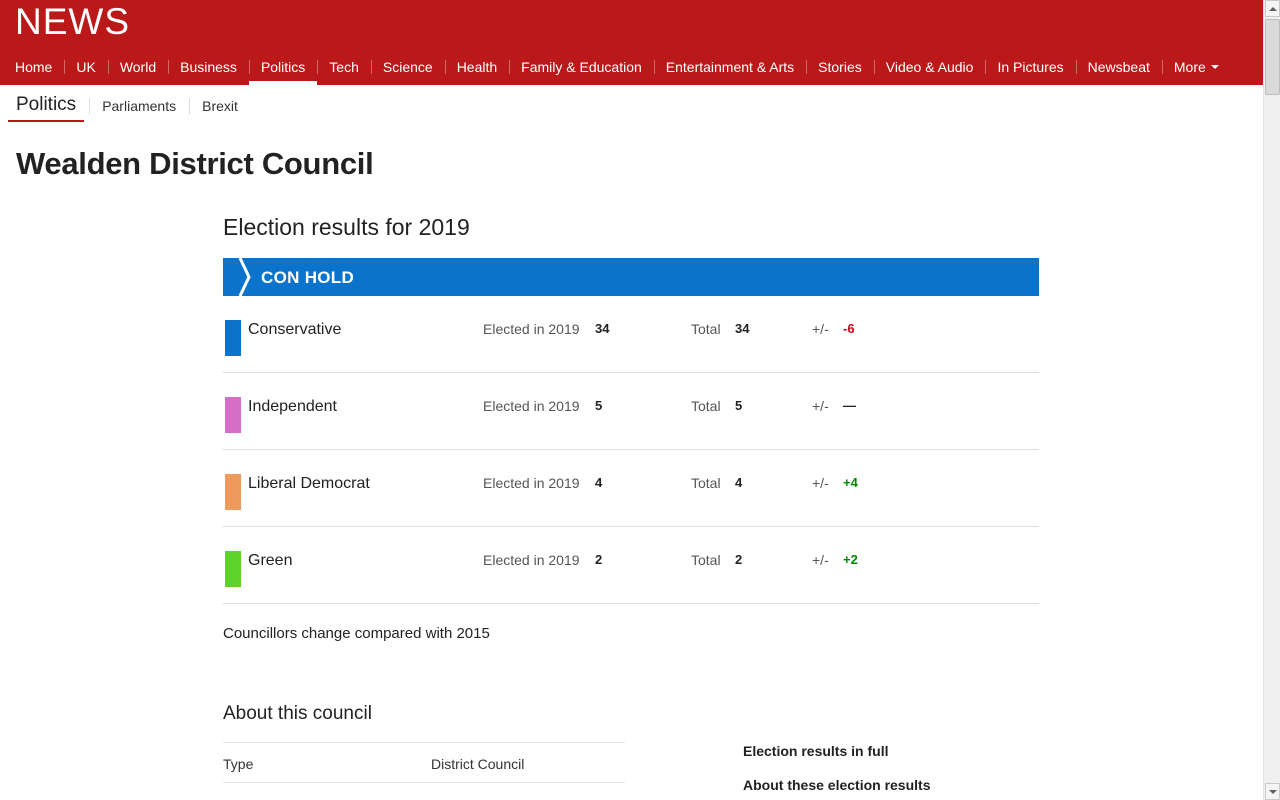  Describe the element at coordinates (46, 106) in the screenshot. I see `section-title: Politics` at that location.